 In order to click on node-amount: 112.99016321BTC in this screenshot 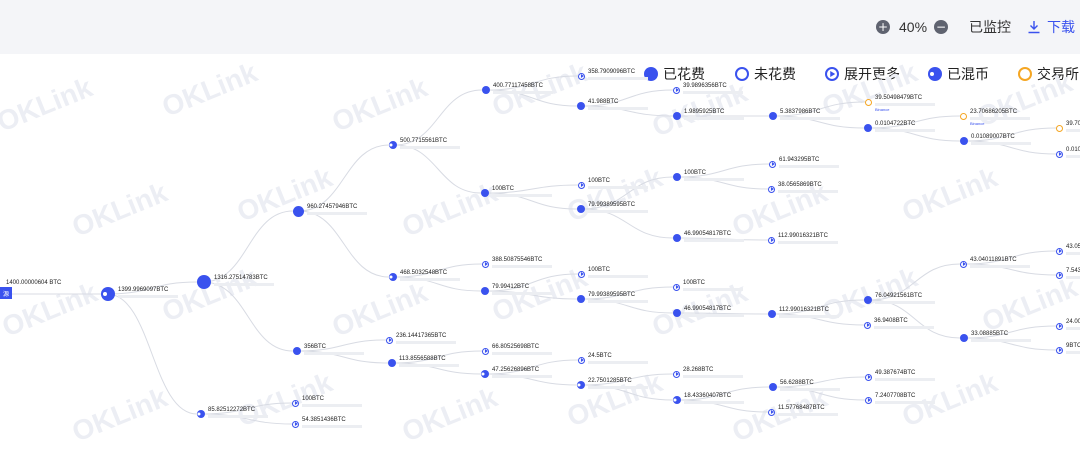, I will do `click(804, 310)`.